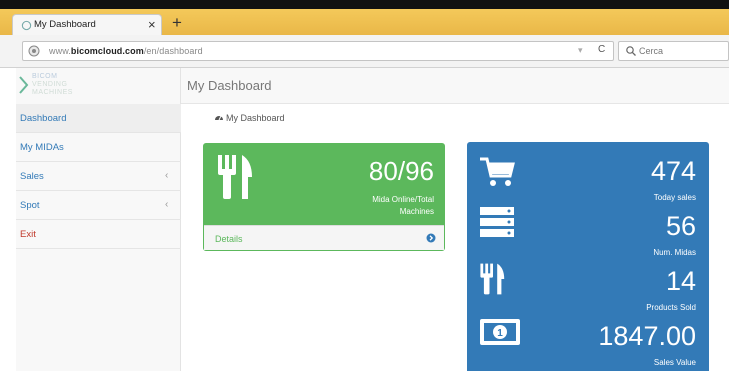 This screenshot has height=371, width=729. I want to click on machines-caption: Mida Online/Total Machines, so click(403, 206).